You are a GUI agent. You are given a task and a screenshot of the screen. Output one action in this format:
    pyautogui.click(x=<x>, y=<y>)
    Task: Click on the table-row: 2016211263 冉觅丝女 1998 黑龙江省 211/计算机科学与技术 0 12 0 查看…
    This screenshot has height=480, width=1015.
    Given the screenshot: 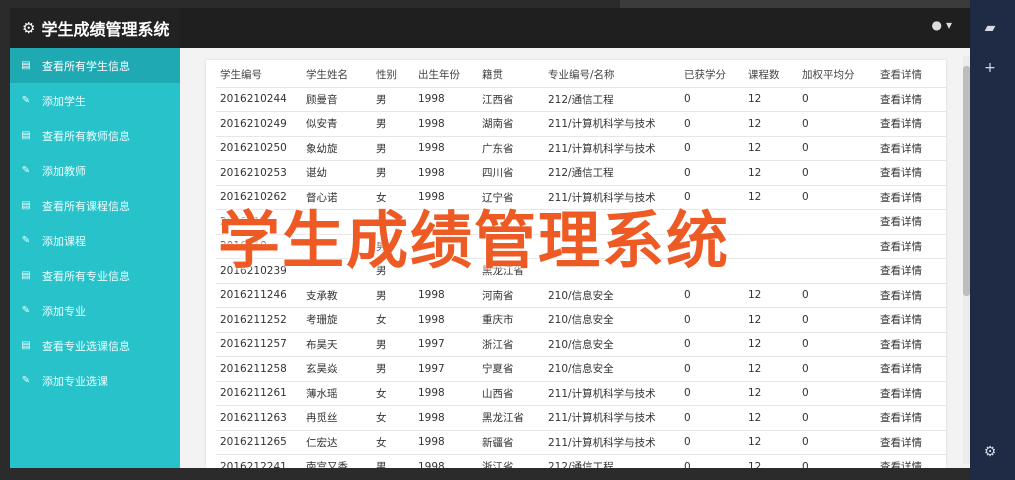 What is the action you would take?
    pyautogui.click(x=581, y=417)
    